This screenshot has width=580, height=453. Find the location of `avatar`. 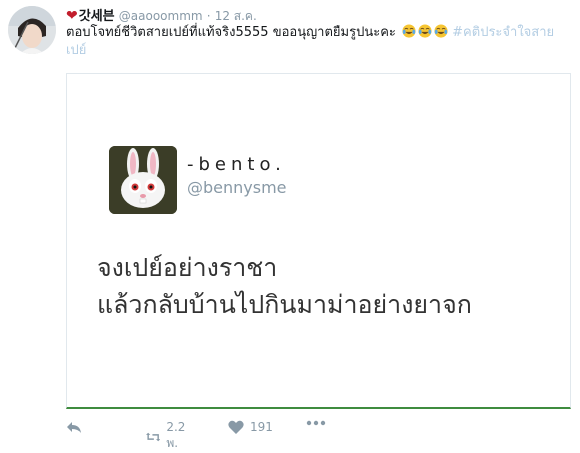

avatar is located at coordinates (32, 30).